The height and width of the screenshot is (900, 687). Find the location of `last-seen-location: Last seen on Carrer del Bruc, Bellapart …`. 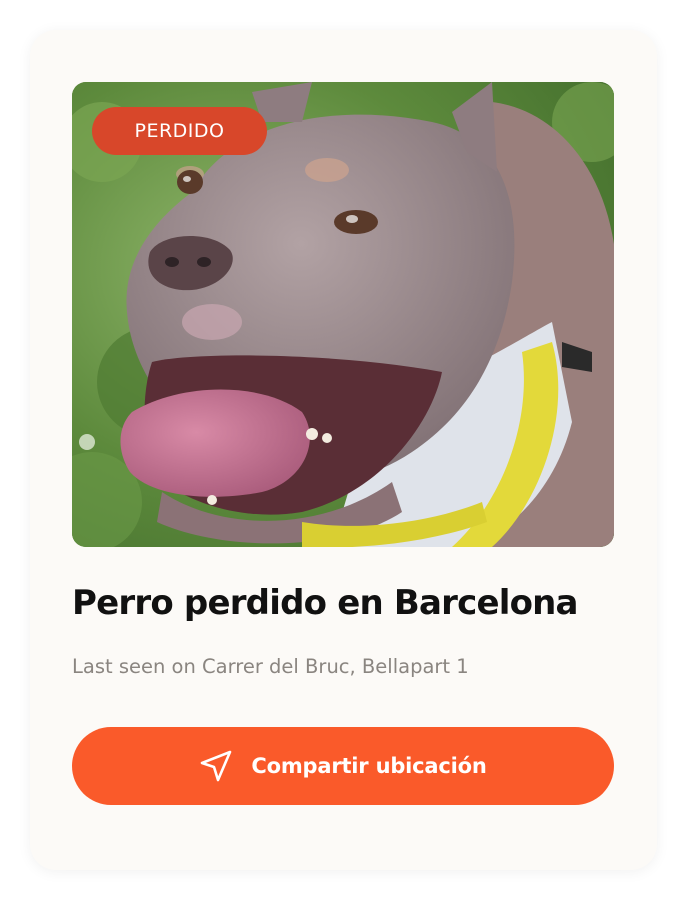

last-seen-location: Last seen on Carrer del Bruc, Bellapart … is located at coordinates (270, 666).